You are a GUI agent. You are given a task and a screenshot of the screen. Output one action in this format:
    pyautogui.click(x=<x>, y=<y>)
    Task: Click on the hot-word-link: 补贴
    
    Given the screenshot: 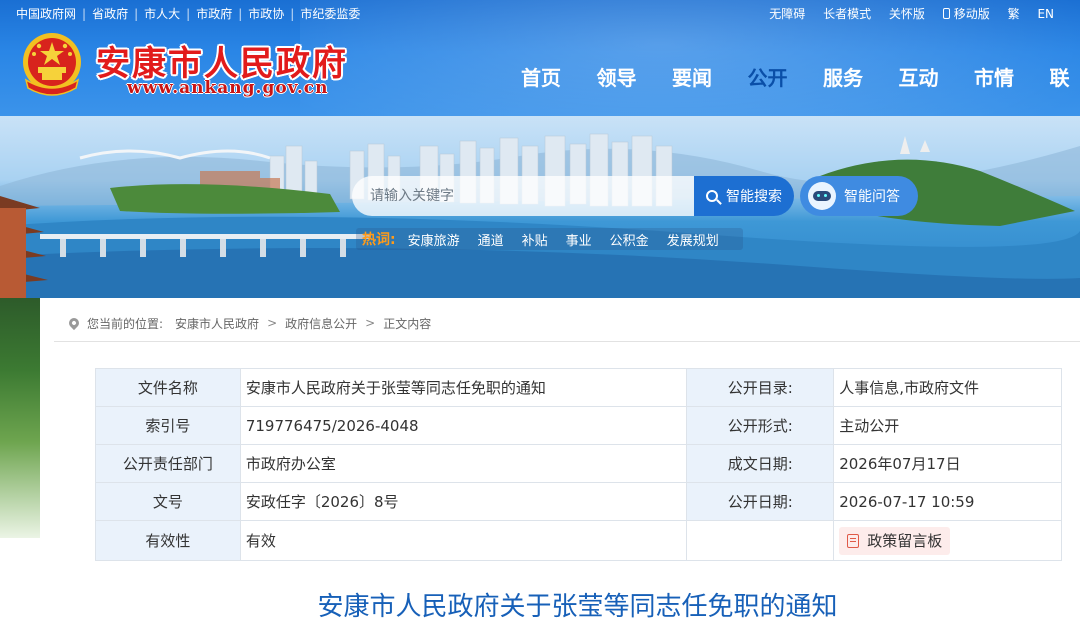 What is the action you would take?
    pyautogui.click(x=535, y=239)
    